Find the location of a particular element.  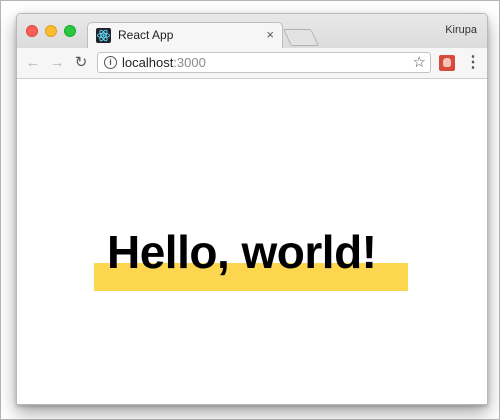

new-tab-button is located at coordinates (301, 37).